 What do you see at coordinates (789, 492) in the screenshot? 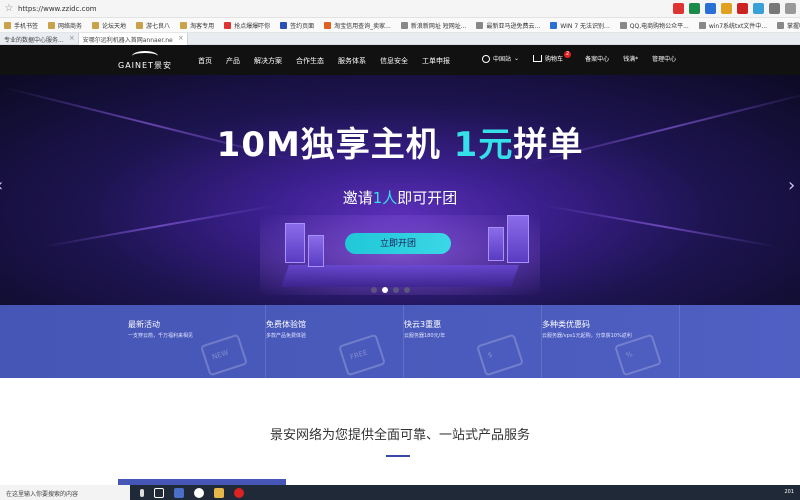
I see `tray-clock: 201` at bounding box center [789, 492].